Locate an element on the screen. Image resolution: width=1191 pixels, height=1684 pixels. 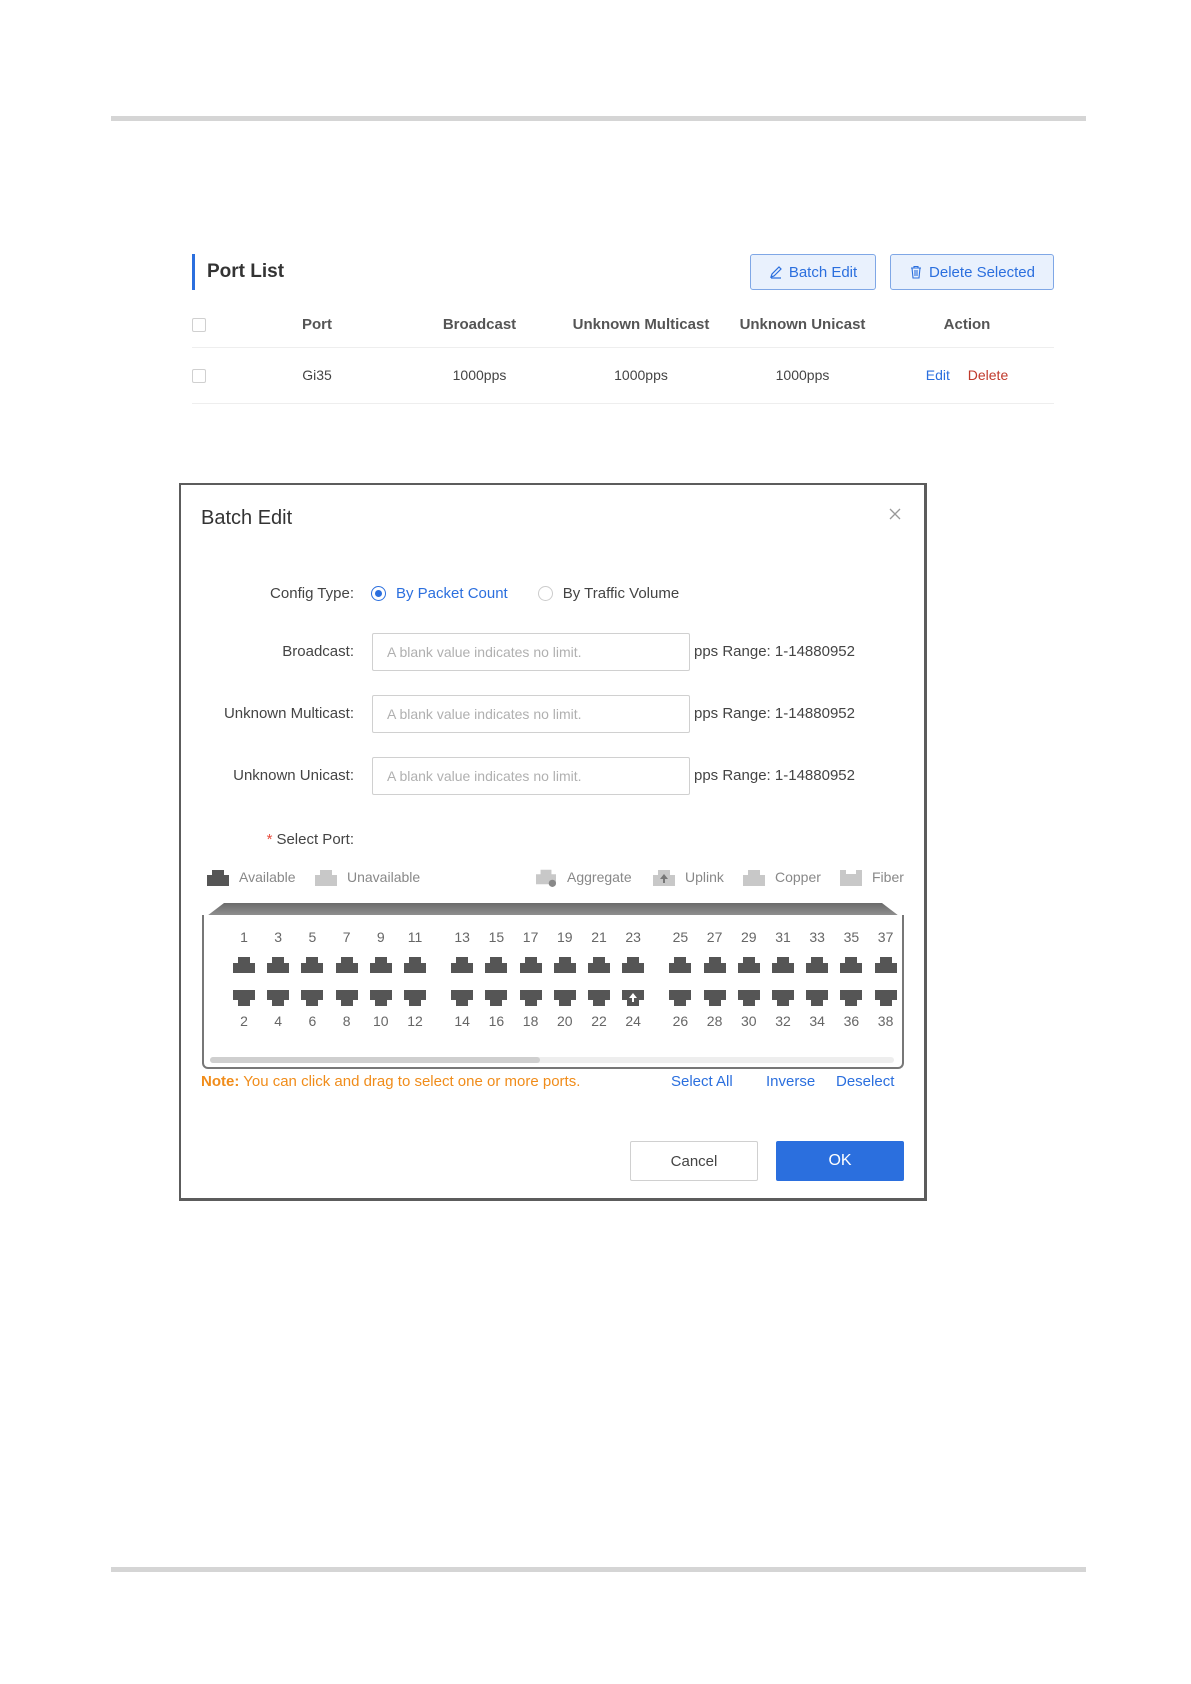
port-7-icon is located at coordinates (347, 964).